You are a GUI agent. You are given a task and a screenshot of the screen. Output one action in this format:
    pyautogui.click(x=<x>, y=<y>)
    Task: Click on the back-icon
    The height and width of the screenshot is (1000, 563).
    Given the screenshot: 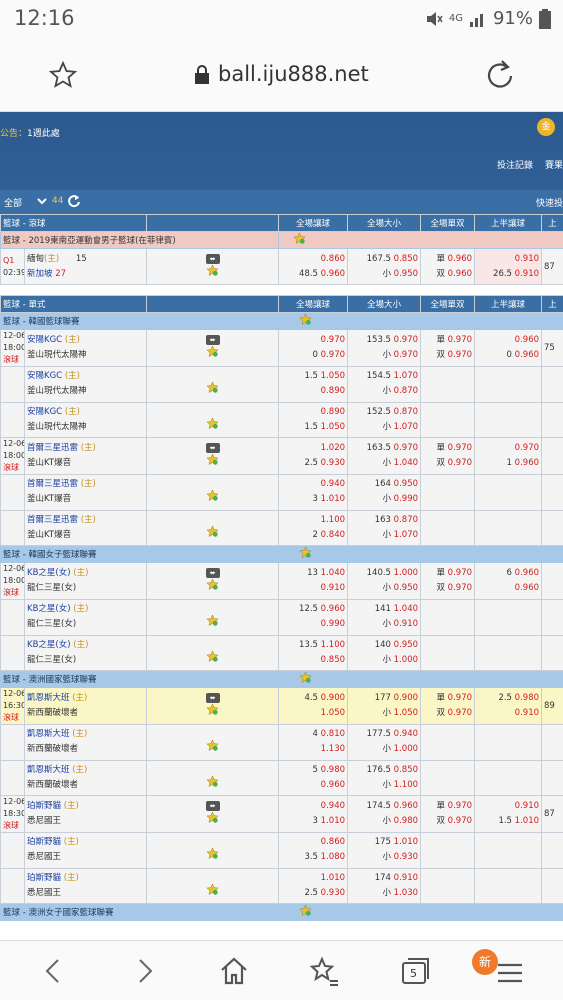 What is the action you would take?
    pyautogui.click(x=54, y=971)
    